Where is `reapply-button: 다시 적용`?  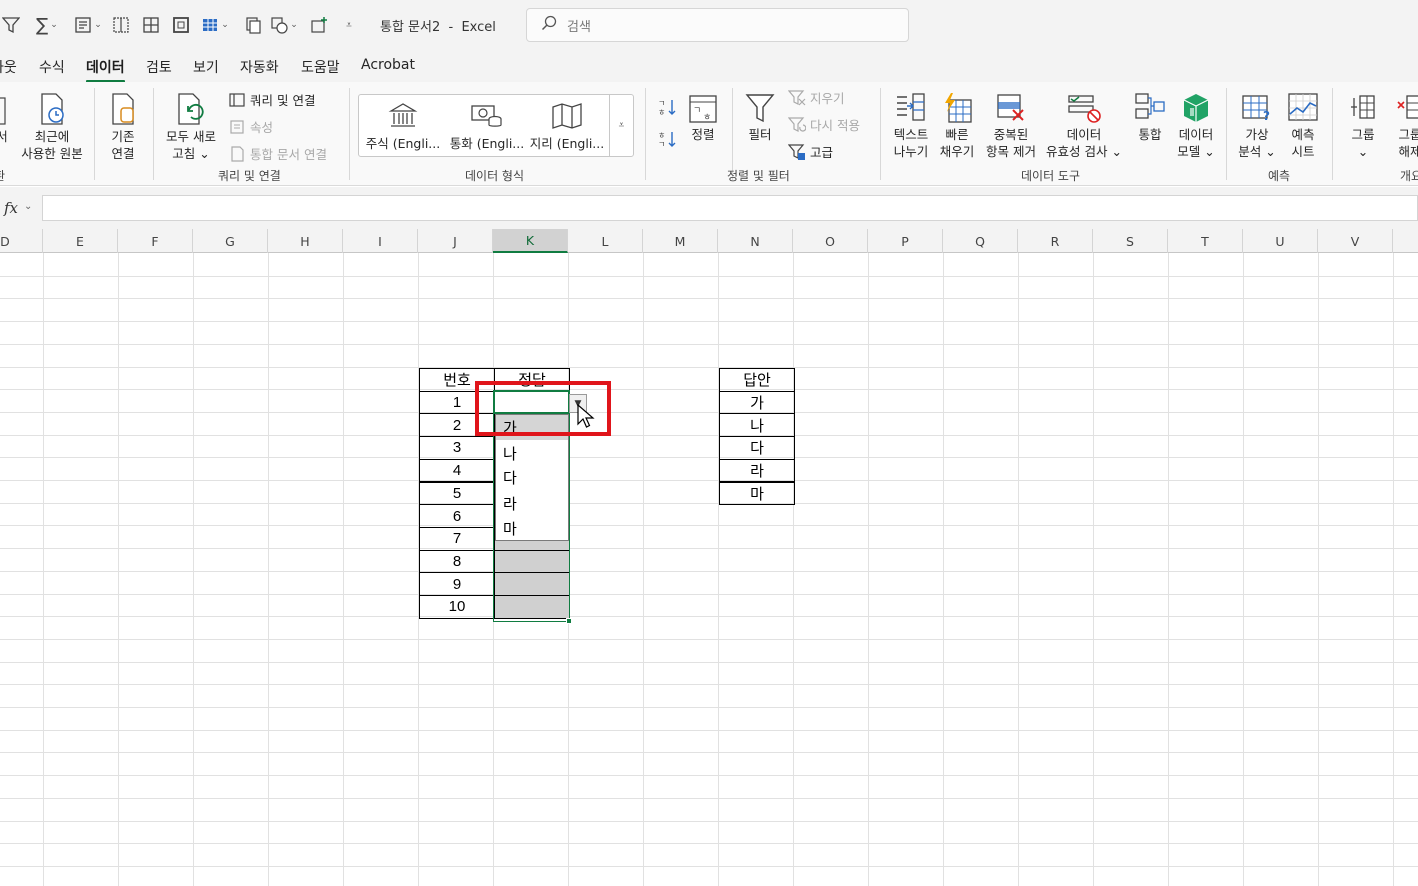
reapply-button: 다시 적용 is located at coordinates (824, 124).